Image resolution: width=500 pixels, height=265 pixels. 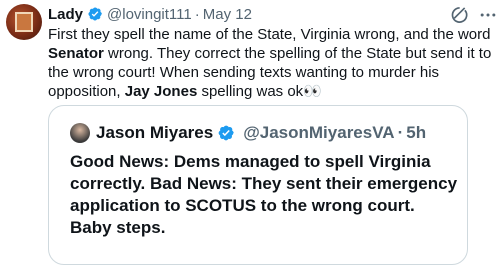 I want to click on tweet-header: Lady @lovingit111 · May 12, so click(x=268, y=14).